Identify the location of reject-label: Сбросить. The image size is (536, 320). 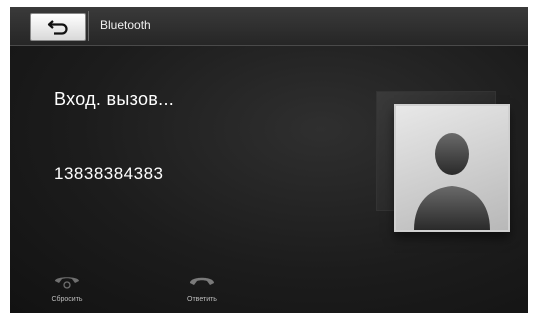
(67, 299).